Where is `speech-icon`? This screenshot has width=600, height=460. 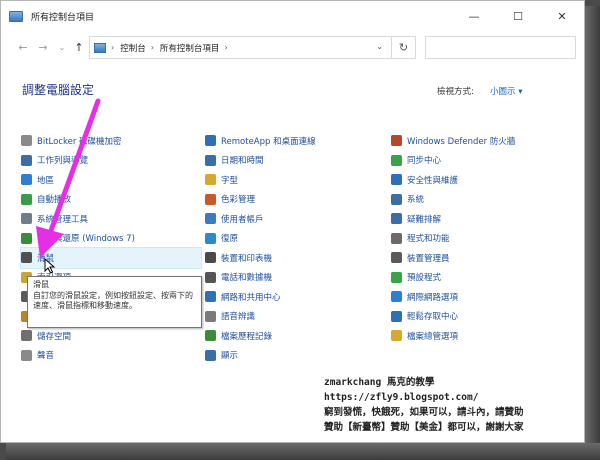 speech-icon is located at coordinates (210, 316).